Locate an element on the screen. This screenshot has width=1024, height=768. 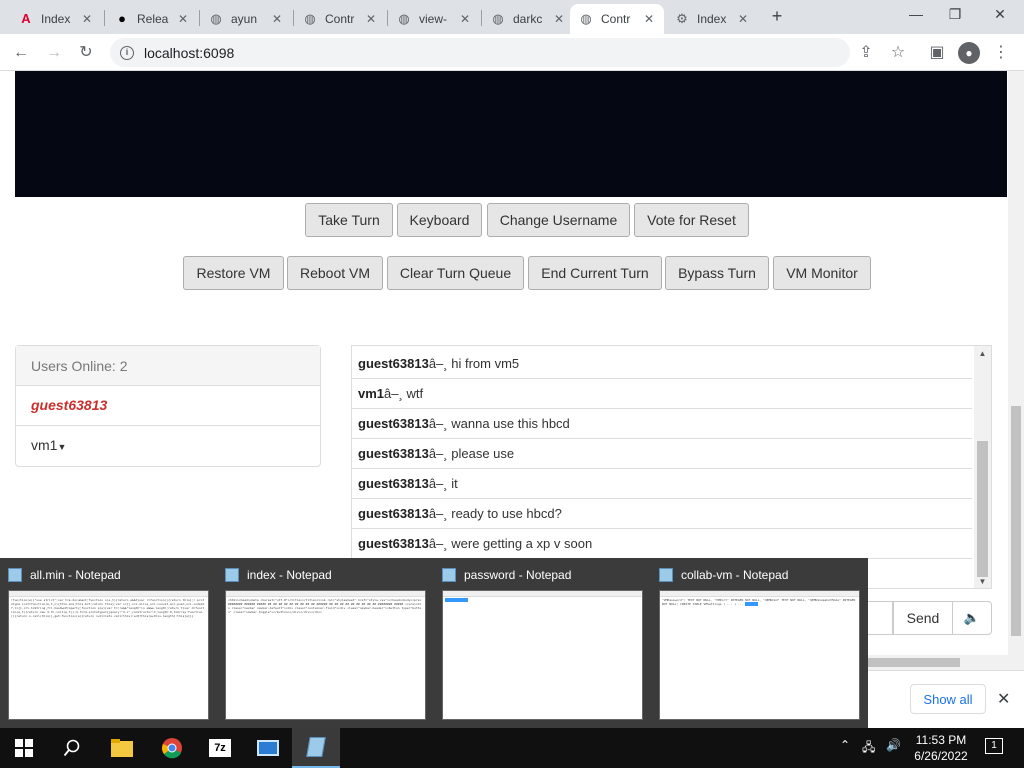
take-turn-button: Take Turn is located at coordinates (349, 220).